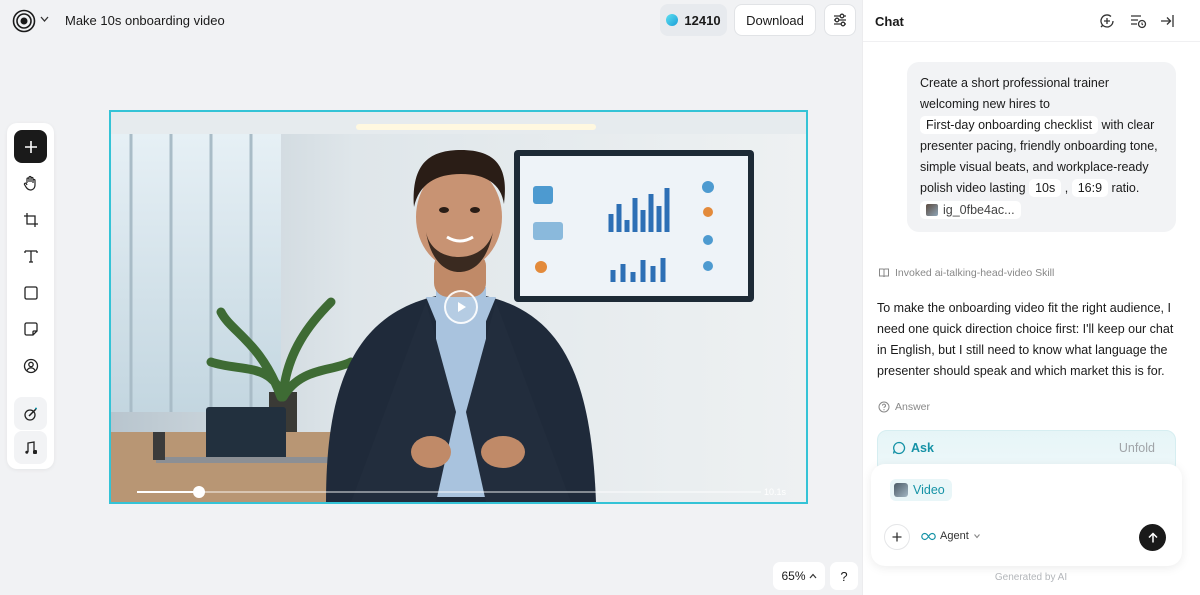 The height and width of the screenshot is (595, 1200). I want to click on agent-selector: Agent, so click(951, 536).